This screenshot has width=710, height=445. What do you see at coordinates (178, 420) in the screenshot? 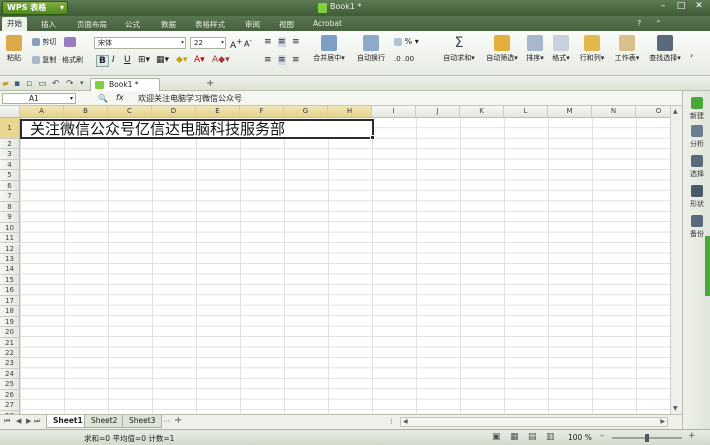
I see `add-sheet-icon: +` at bounding box center [178, 420].